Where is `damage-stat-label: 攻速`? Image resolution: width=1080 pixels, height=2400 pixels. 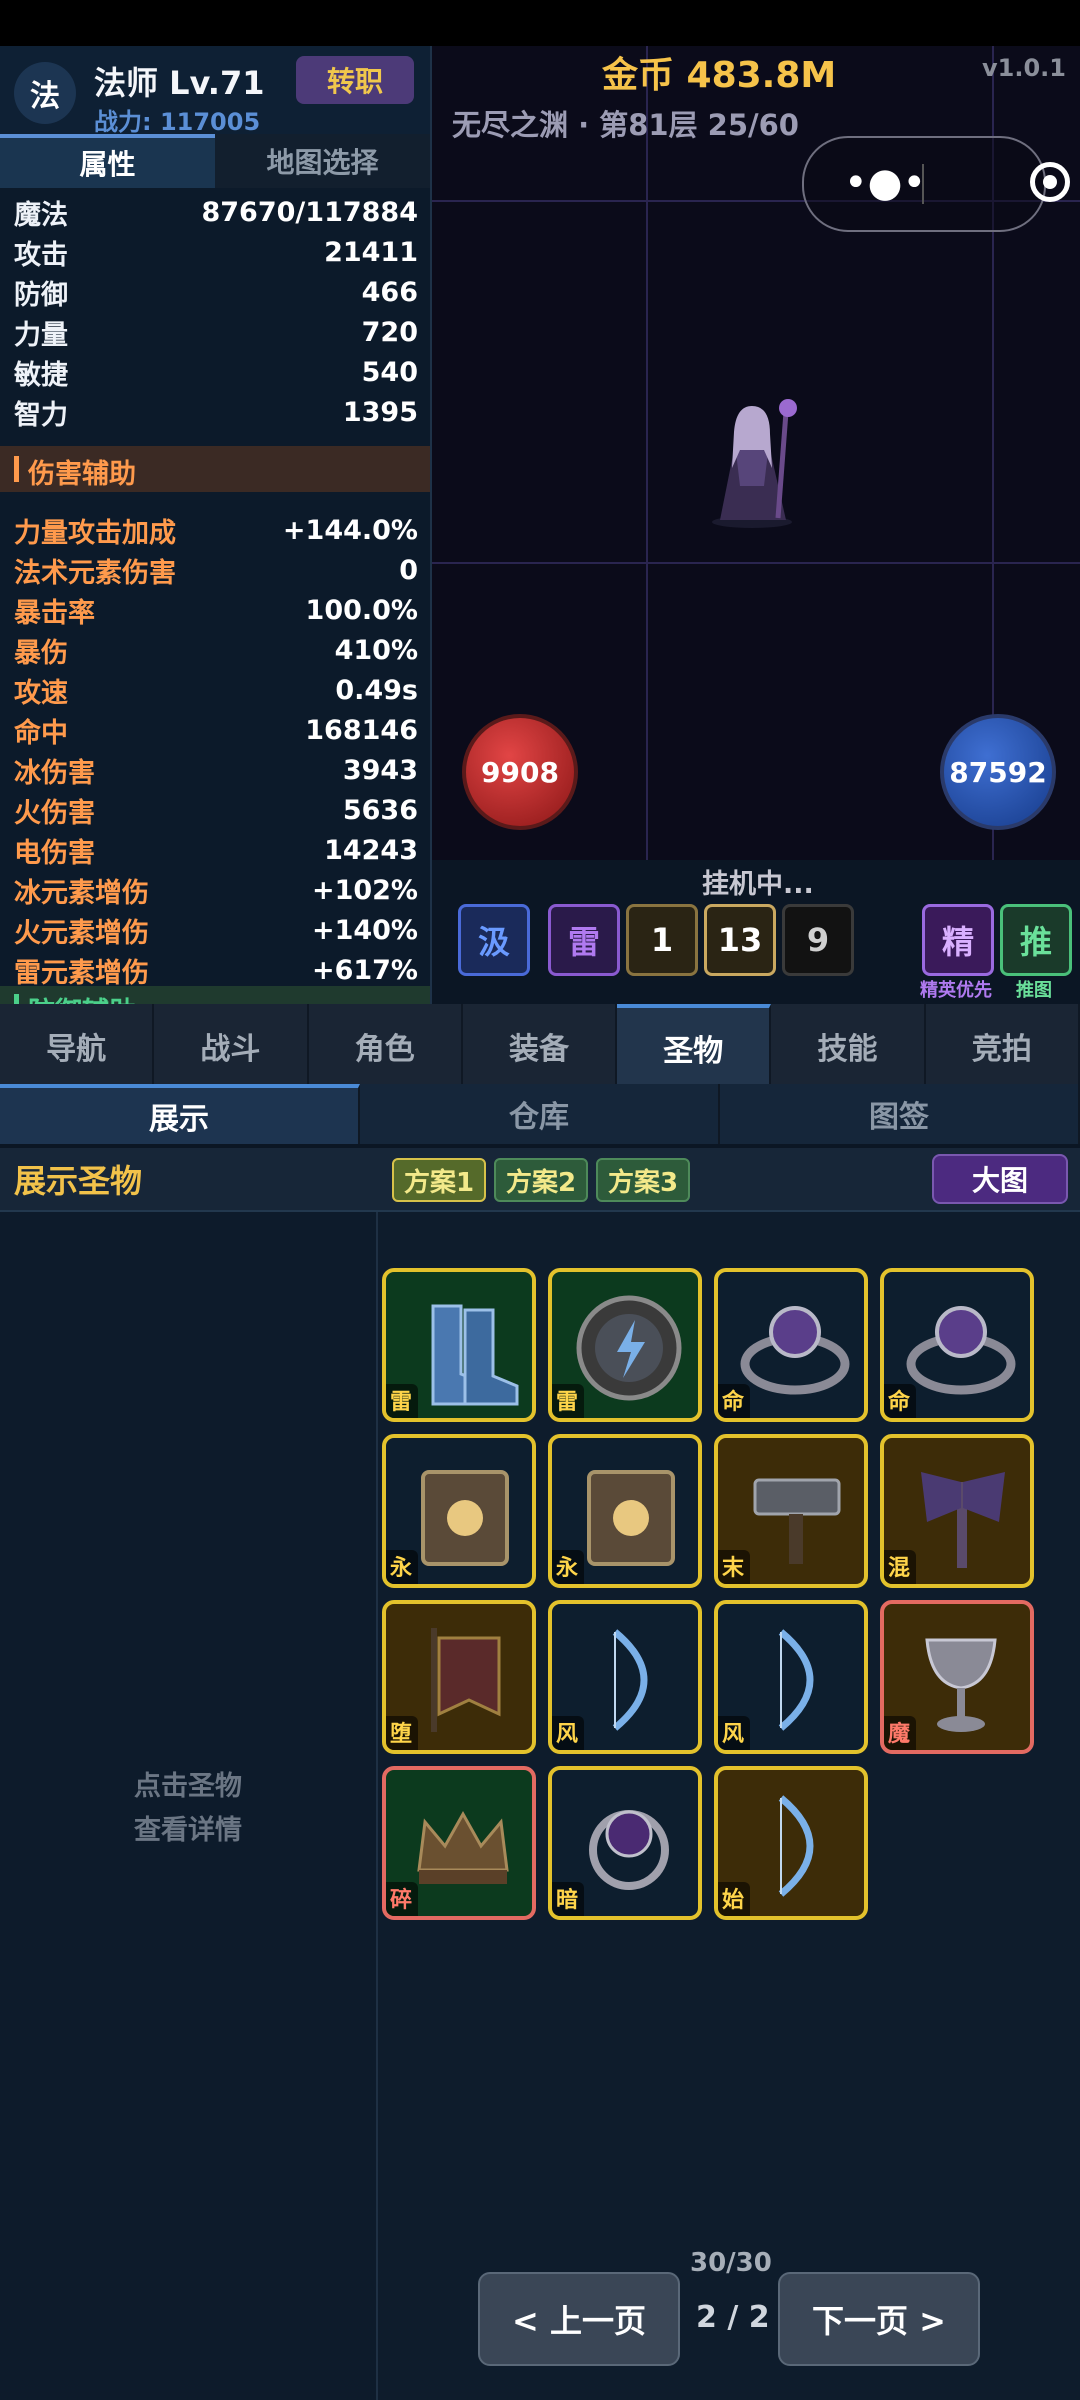
damage-stat-label: 攻速 is located at coordinates (41, 693).